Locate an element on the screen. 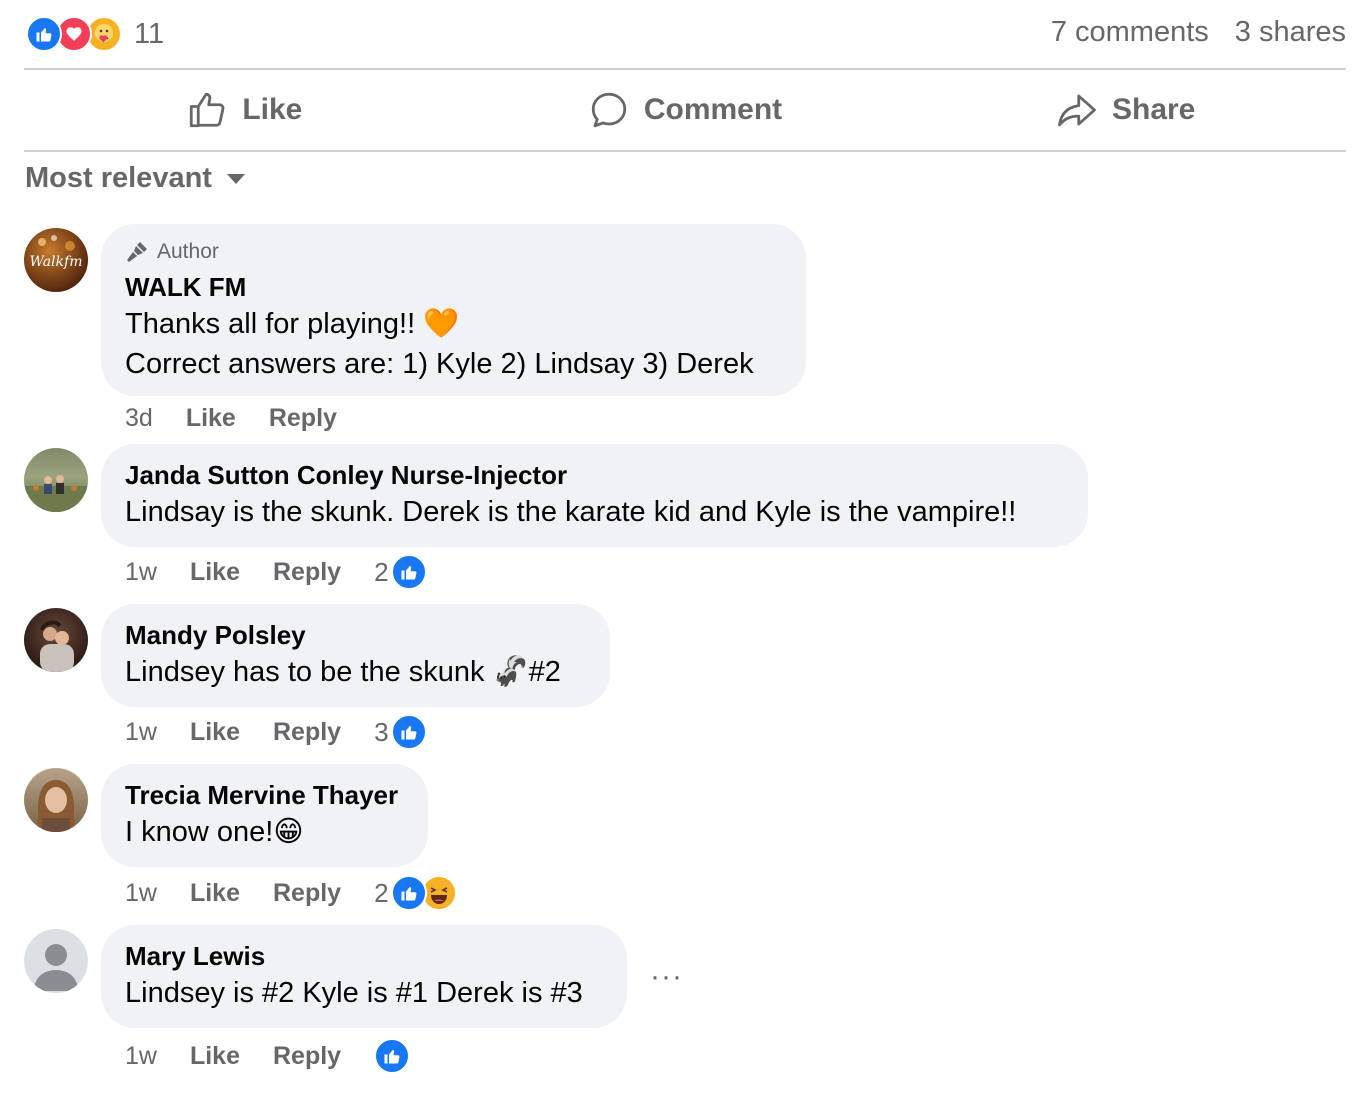  post-action-bar: Like Comment Share is located at coordinates (685, 111).